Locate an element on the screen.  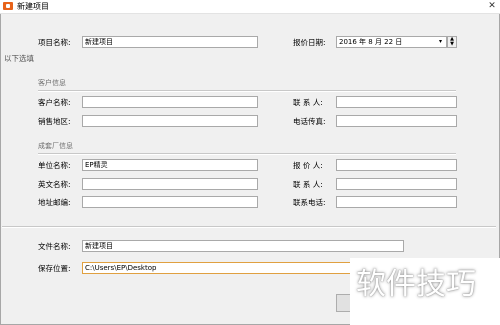
phone-fax-input is located at coordinates (396, 121).